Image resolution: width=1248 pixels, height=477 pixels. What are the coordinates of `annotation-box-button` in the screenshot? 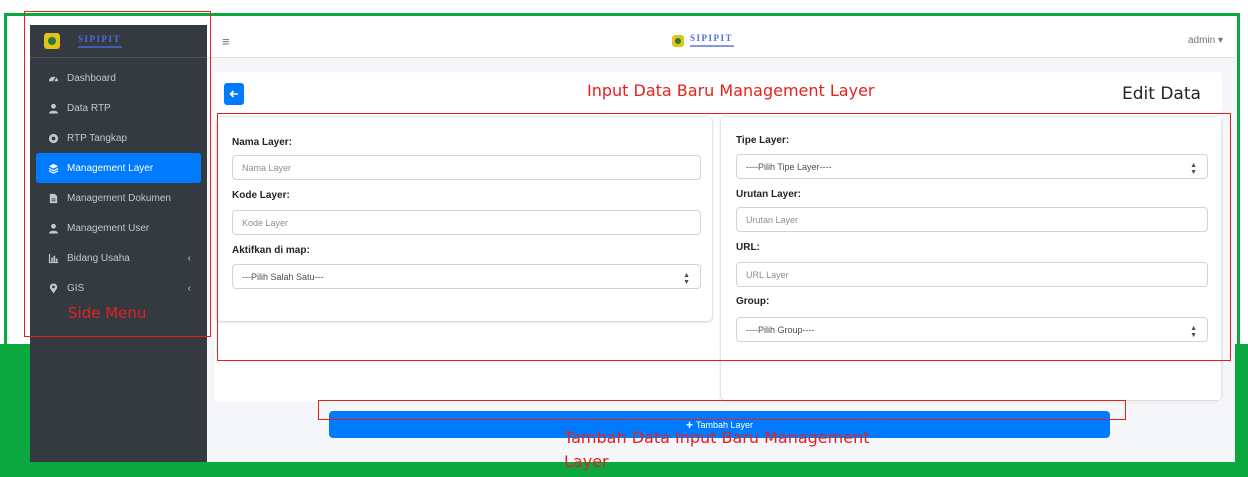 It's located at (722, 410).